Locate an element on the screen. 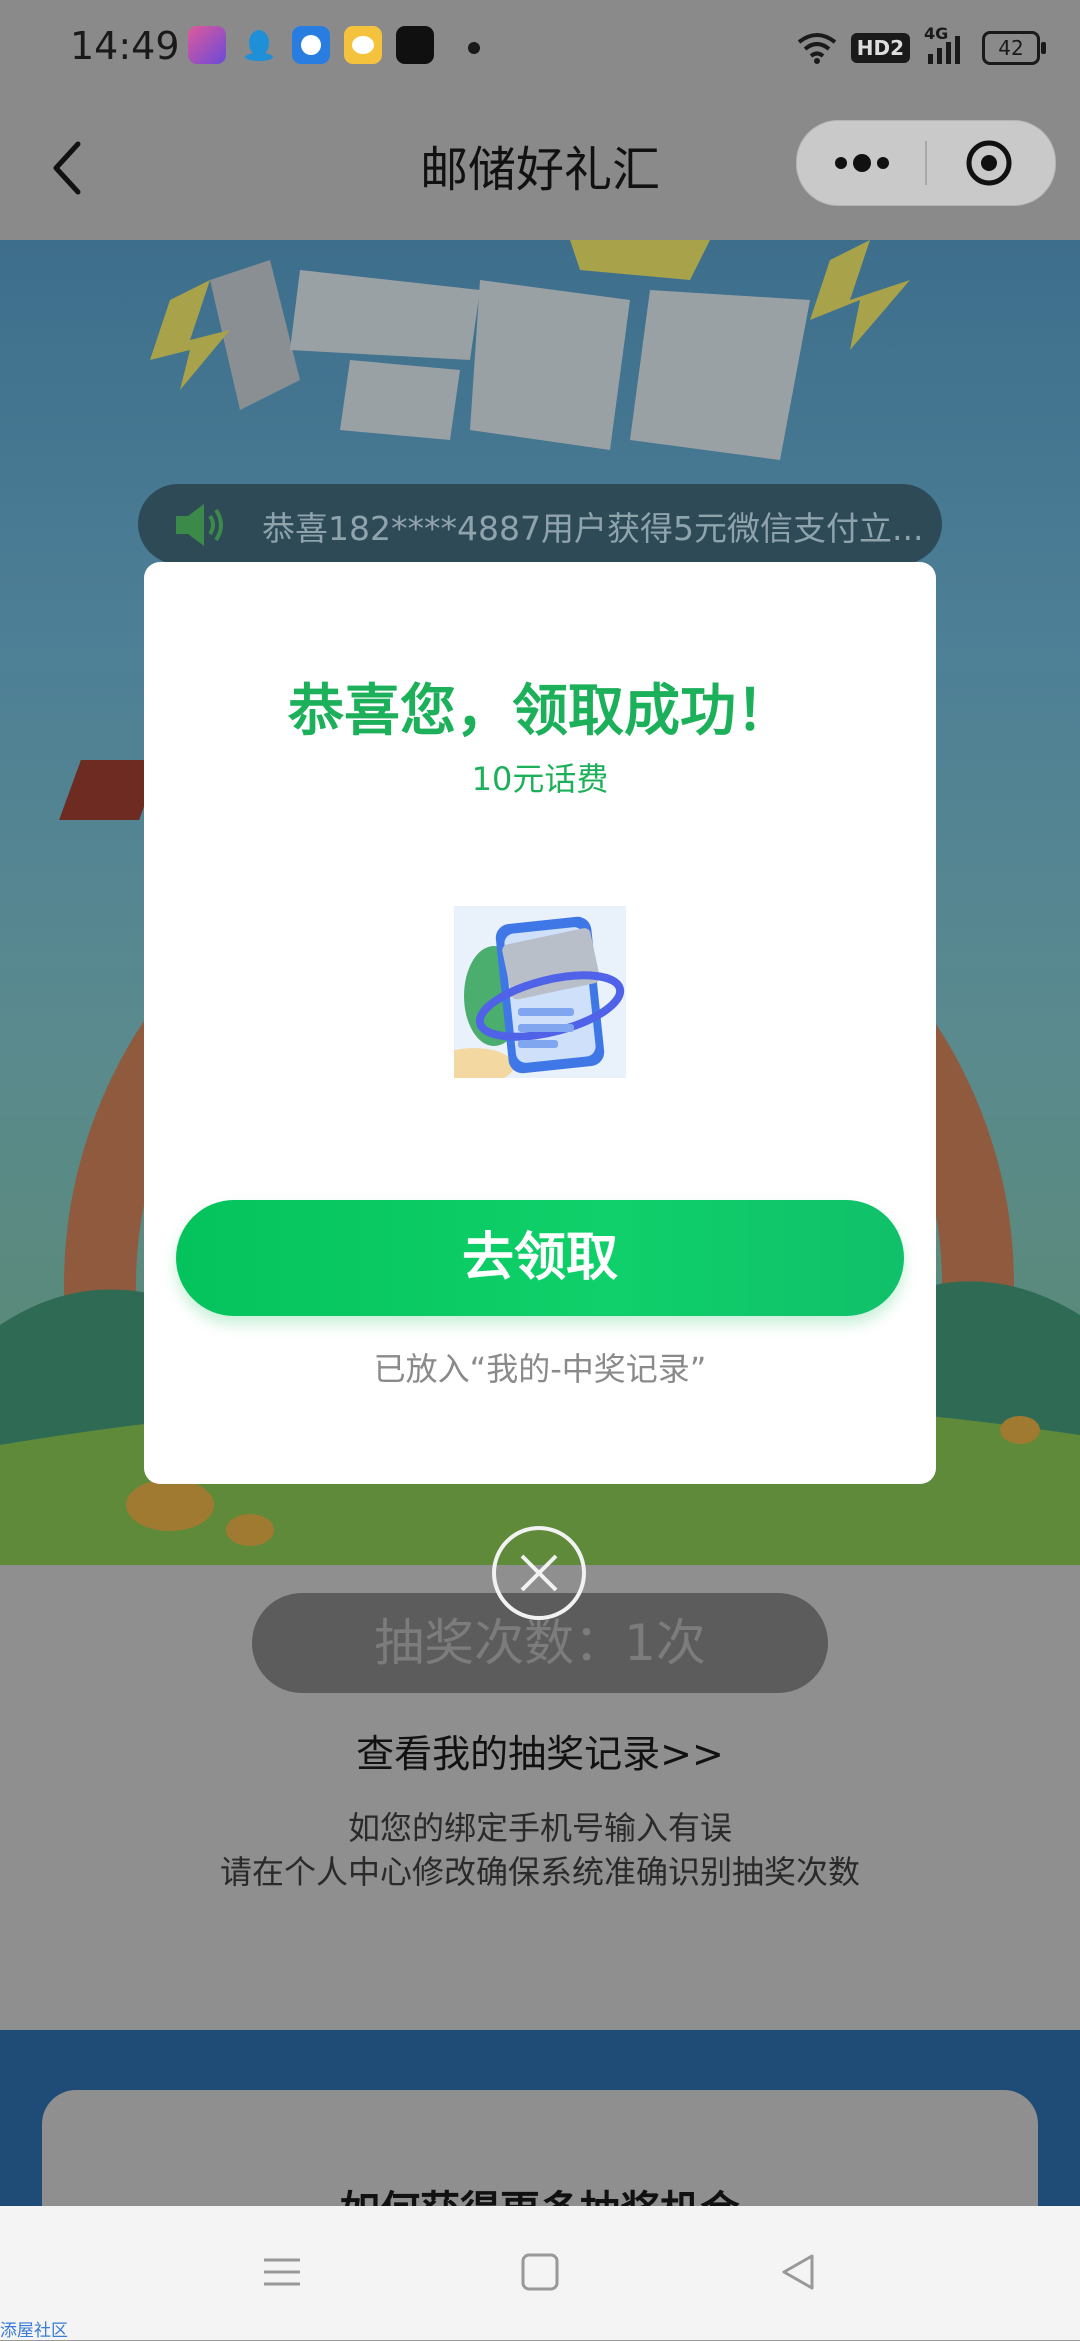 The image size is (1080, 2341). status-time: 14:49 is located at coordinates (125, 46).